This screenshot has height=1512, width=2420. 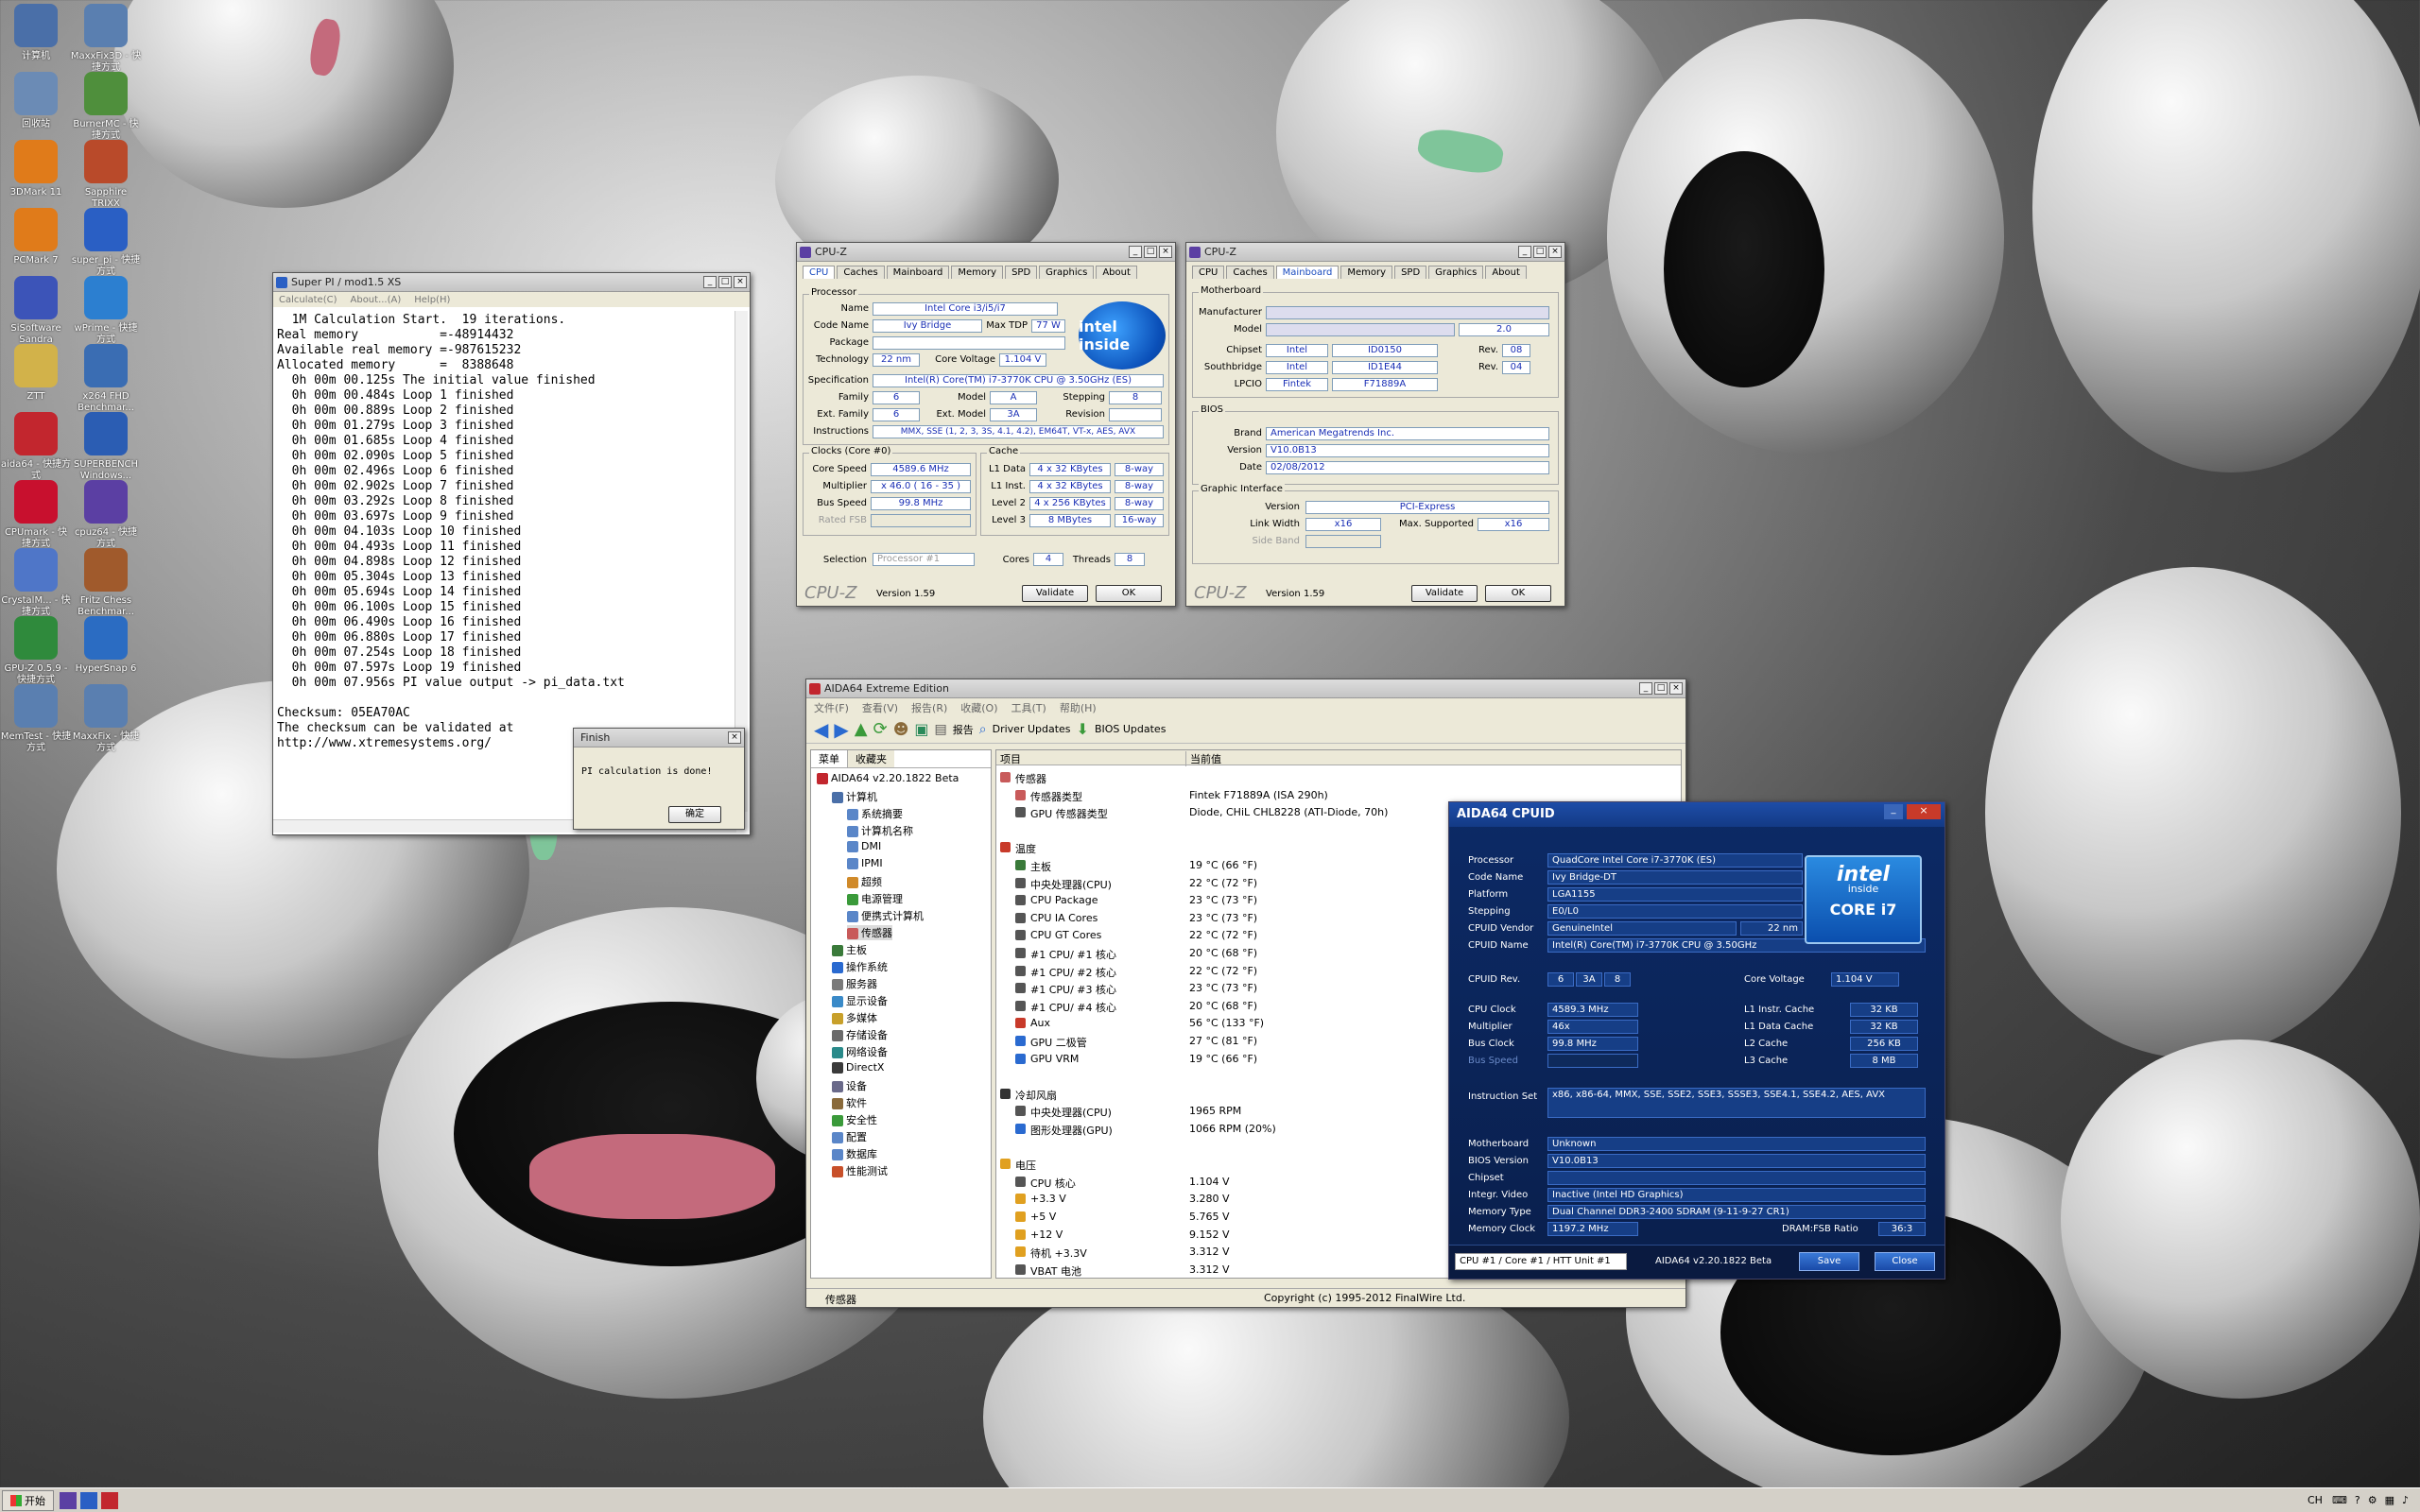 What do you see at coordinates (854, 1119) in the screenshot?
I see `tree-item: 安全性` at bounding box center [854, 1119].